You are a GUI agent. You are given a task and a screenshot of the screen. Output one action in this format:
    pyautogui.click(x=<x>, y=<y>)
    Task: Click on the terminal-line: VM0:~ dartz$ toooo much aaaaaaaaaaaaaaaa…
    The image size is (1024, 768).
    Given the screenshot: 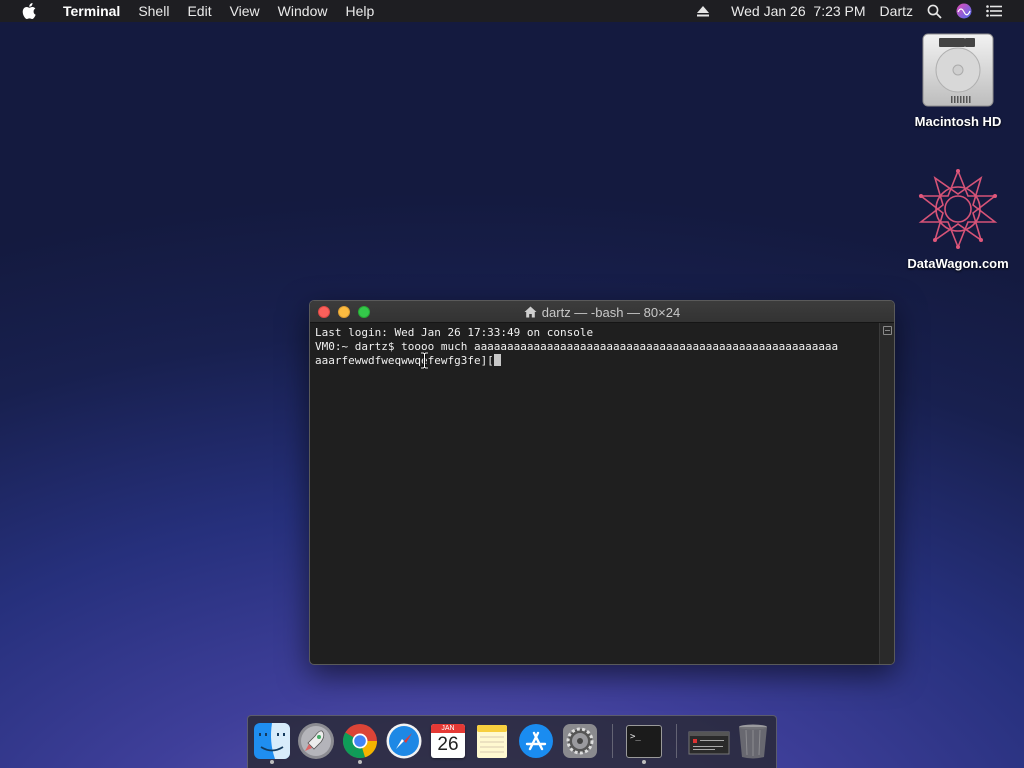 What is the action you would take?
    pyautogui.click(x=577, y=346)
    